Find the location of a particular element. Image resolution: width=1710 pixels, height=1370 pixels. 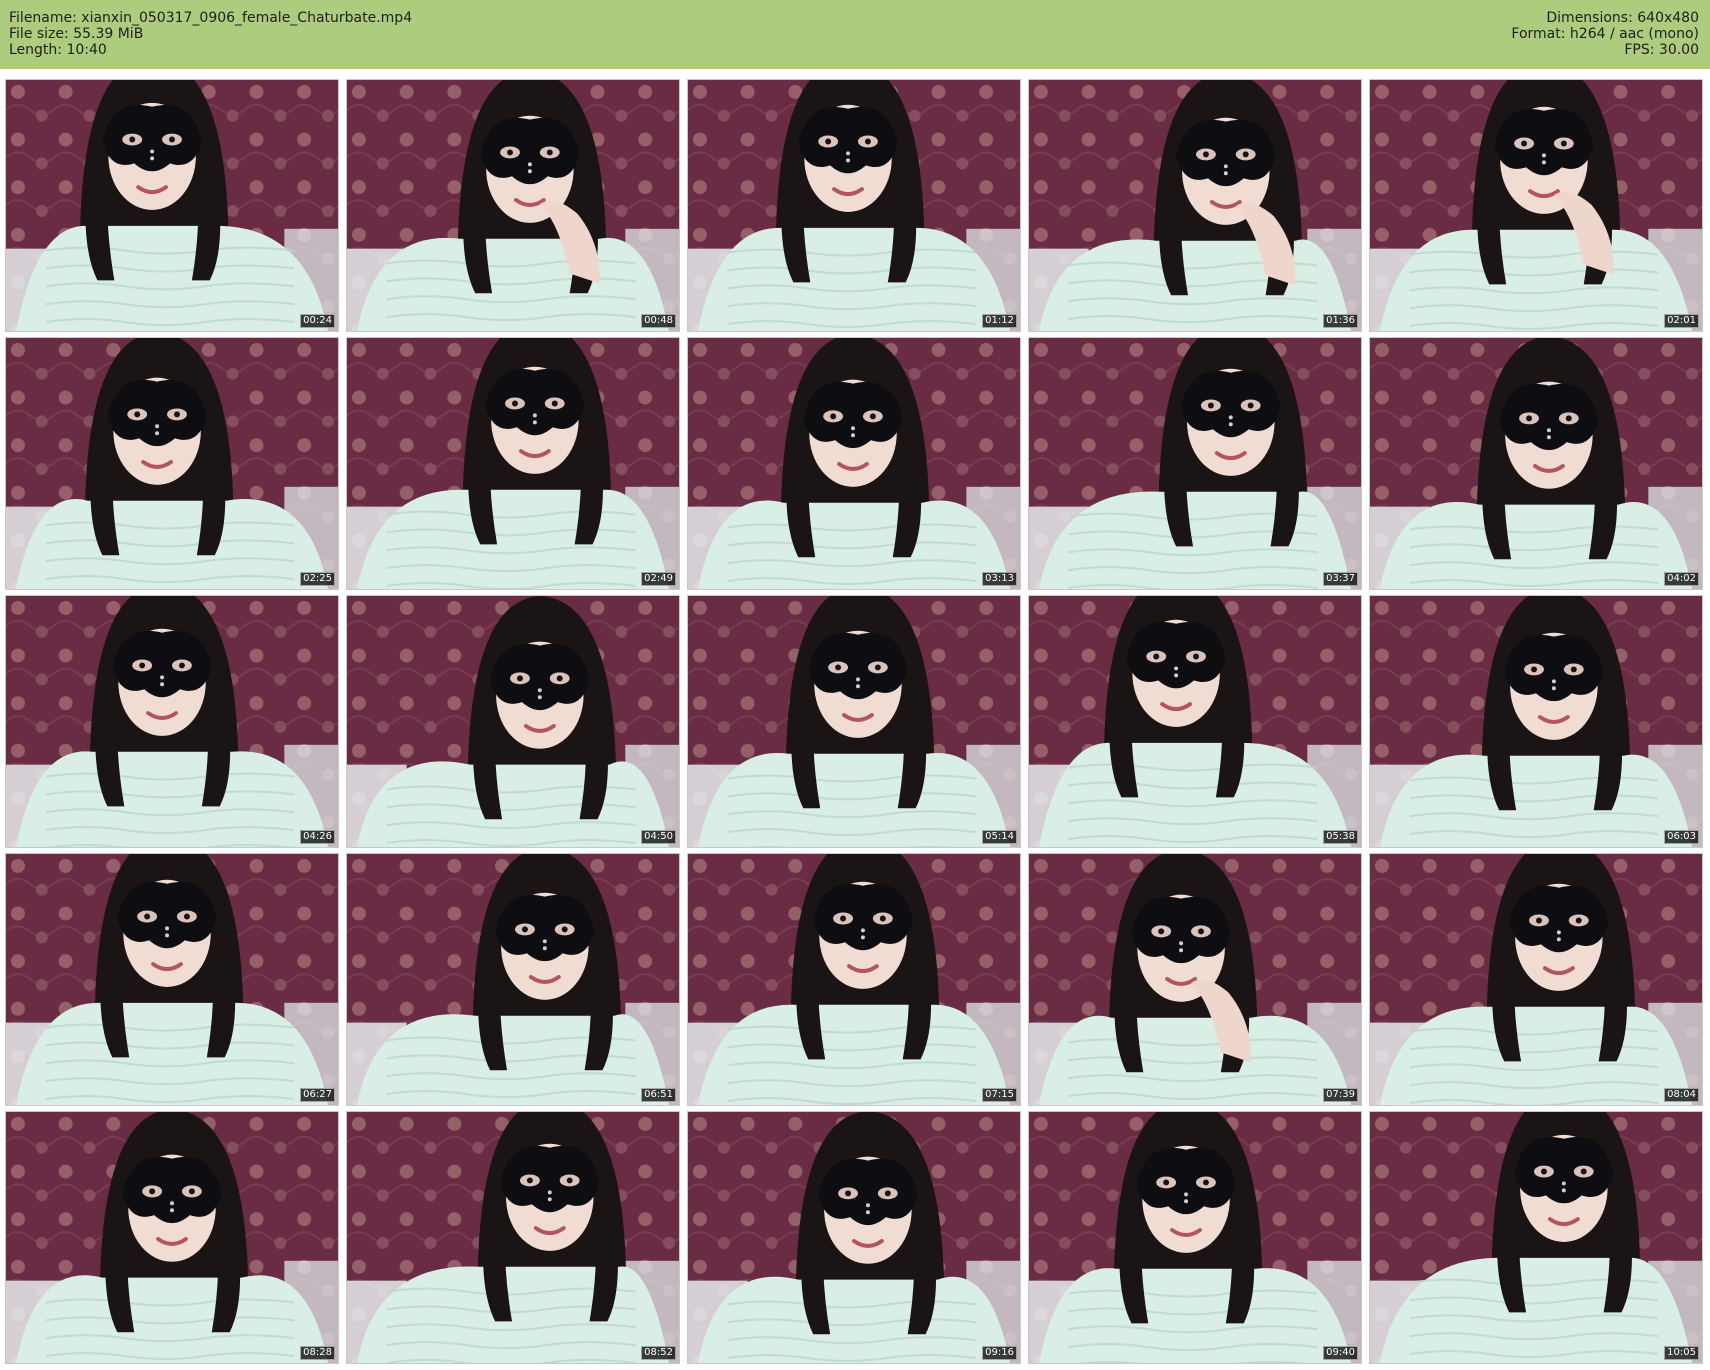

thumbnail-timestamp: 03:13 is located at coordinates (999, 579).